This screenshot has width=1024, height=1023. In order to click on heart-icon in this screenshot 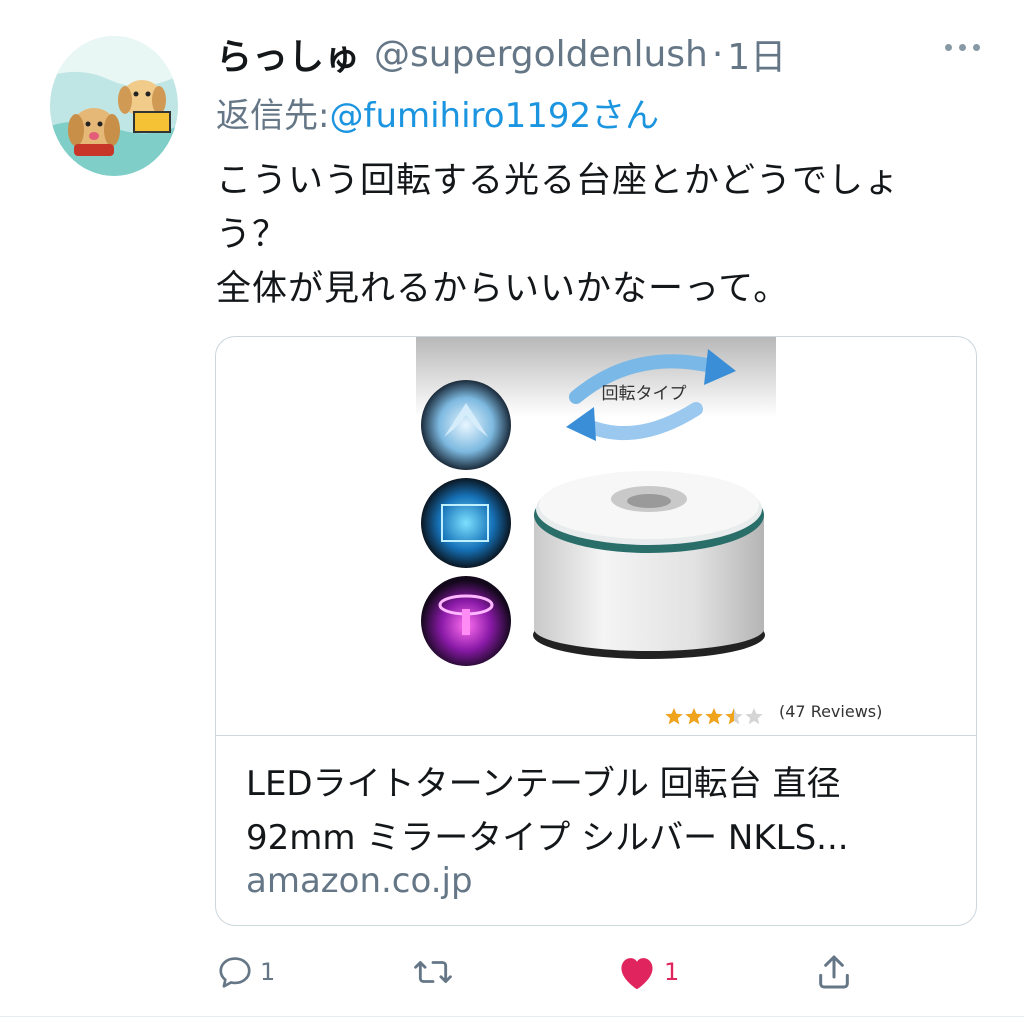, I will do `click(637, 974)`.